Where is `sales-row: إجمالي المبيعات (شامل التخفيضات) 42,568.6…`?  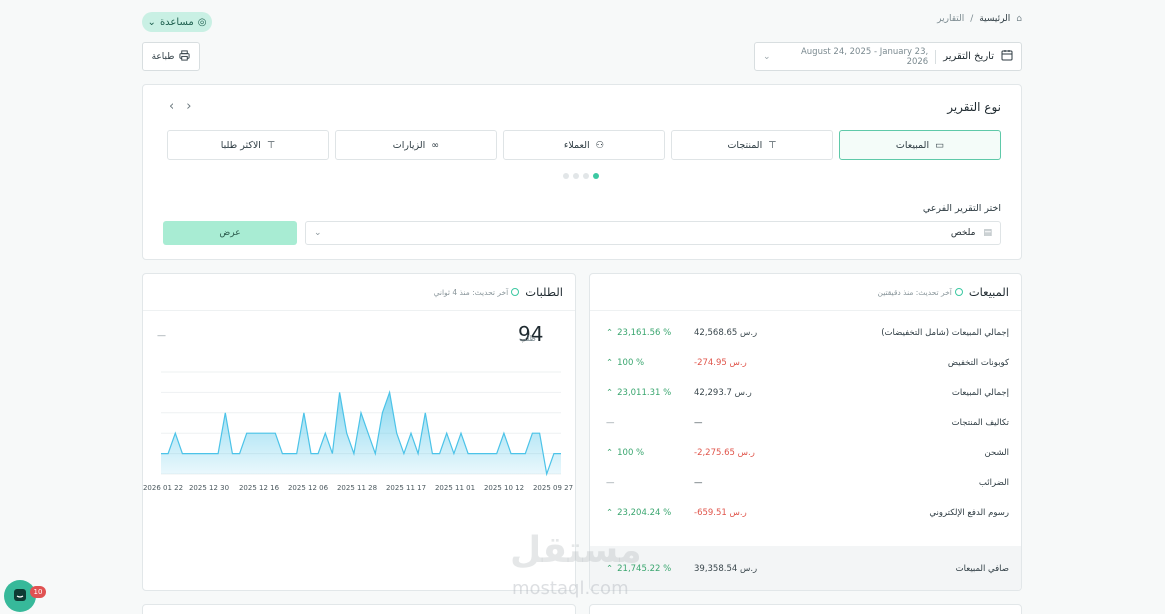
sales-row: إجمالي المبيعات (شامل التخفيضات) 42,568.6… is located at coordinates (805, 333).